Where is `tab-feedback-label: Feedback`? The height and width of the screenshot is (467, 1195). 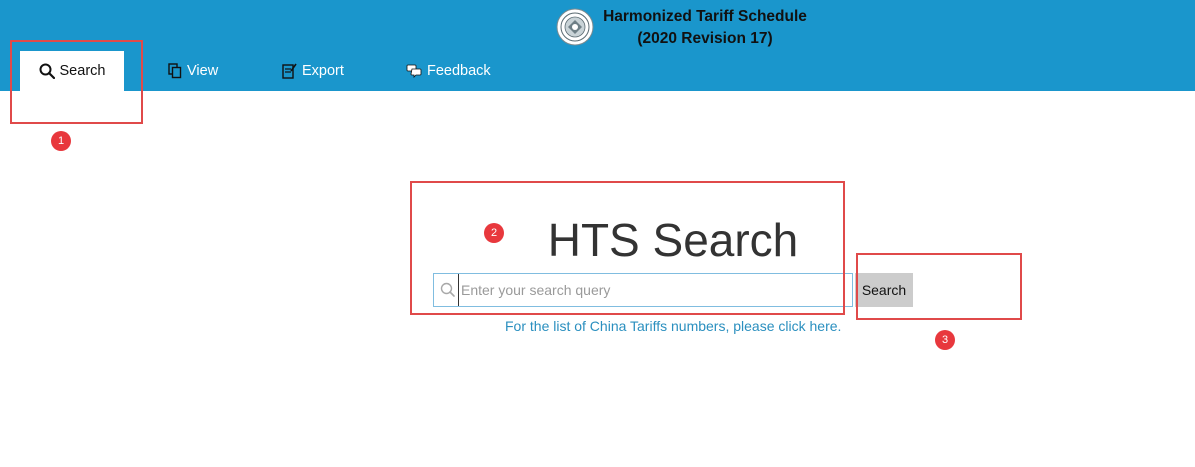
tab-feedback-label: Feedback is located at coordinates (459, 71).